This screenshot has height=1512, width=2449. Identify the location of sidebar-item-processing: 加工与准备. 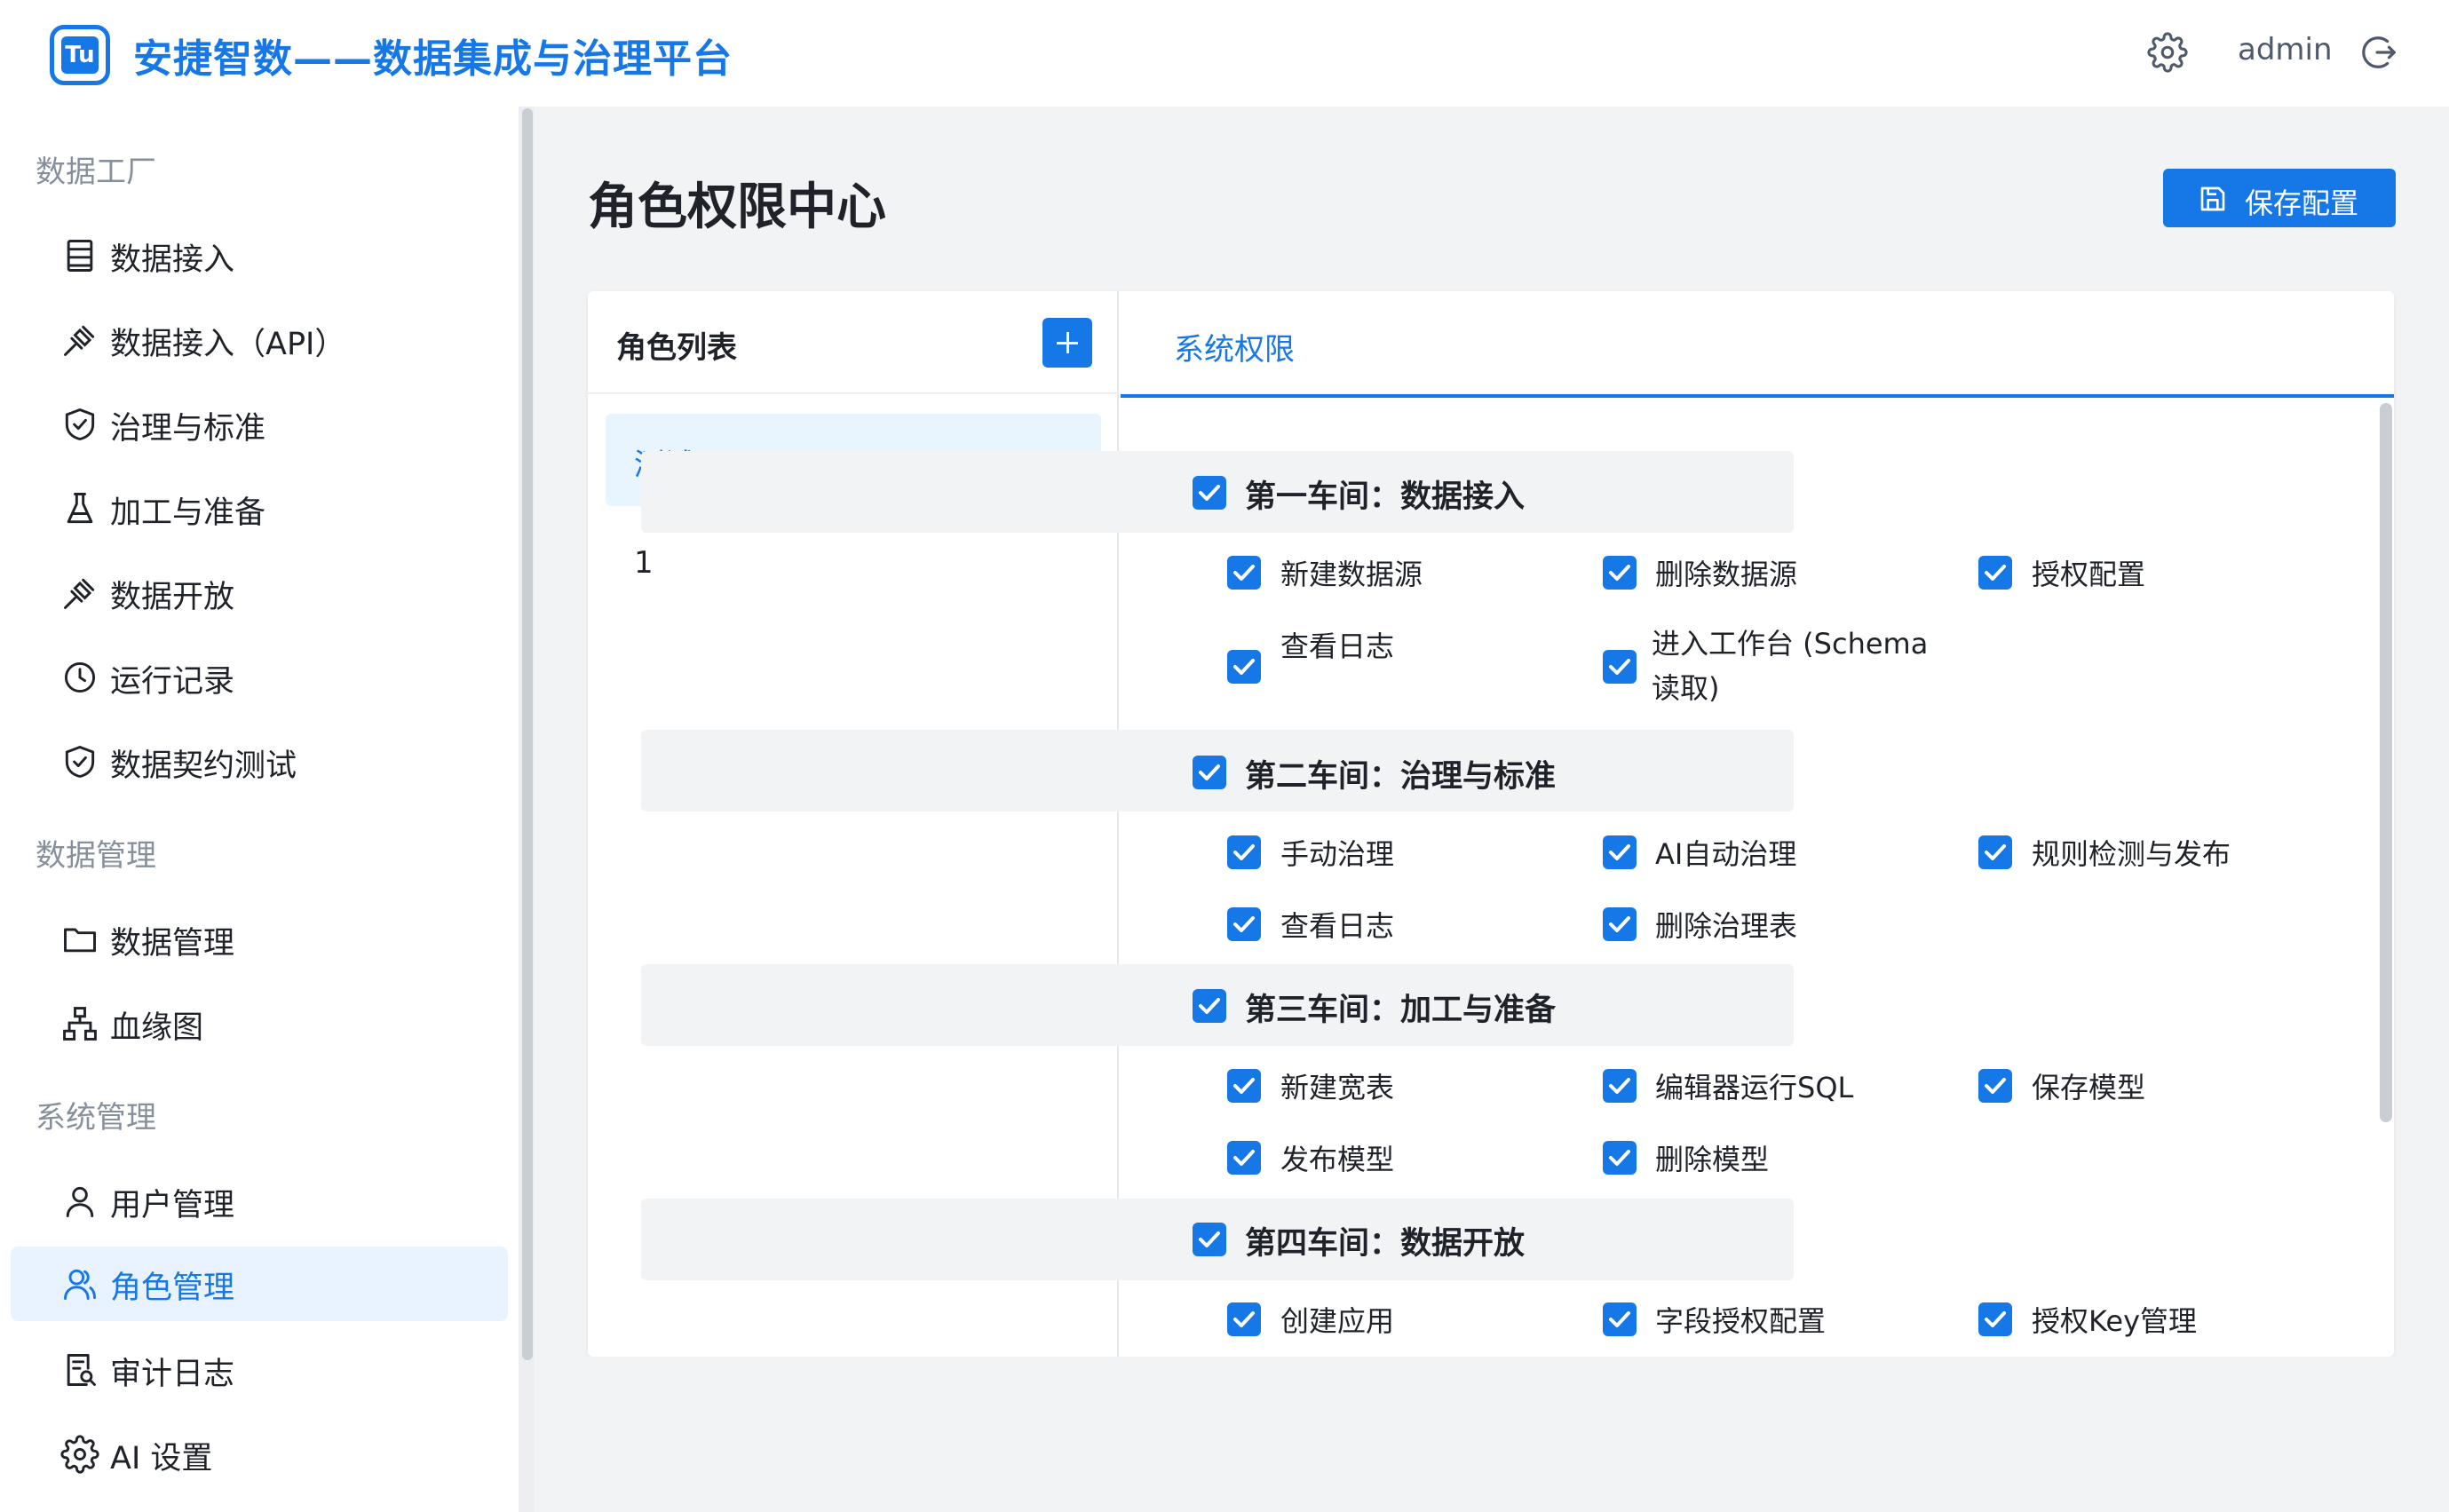
(259, 508).